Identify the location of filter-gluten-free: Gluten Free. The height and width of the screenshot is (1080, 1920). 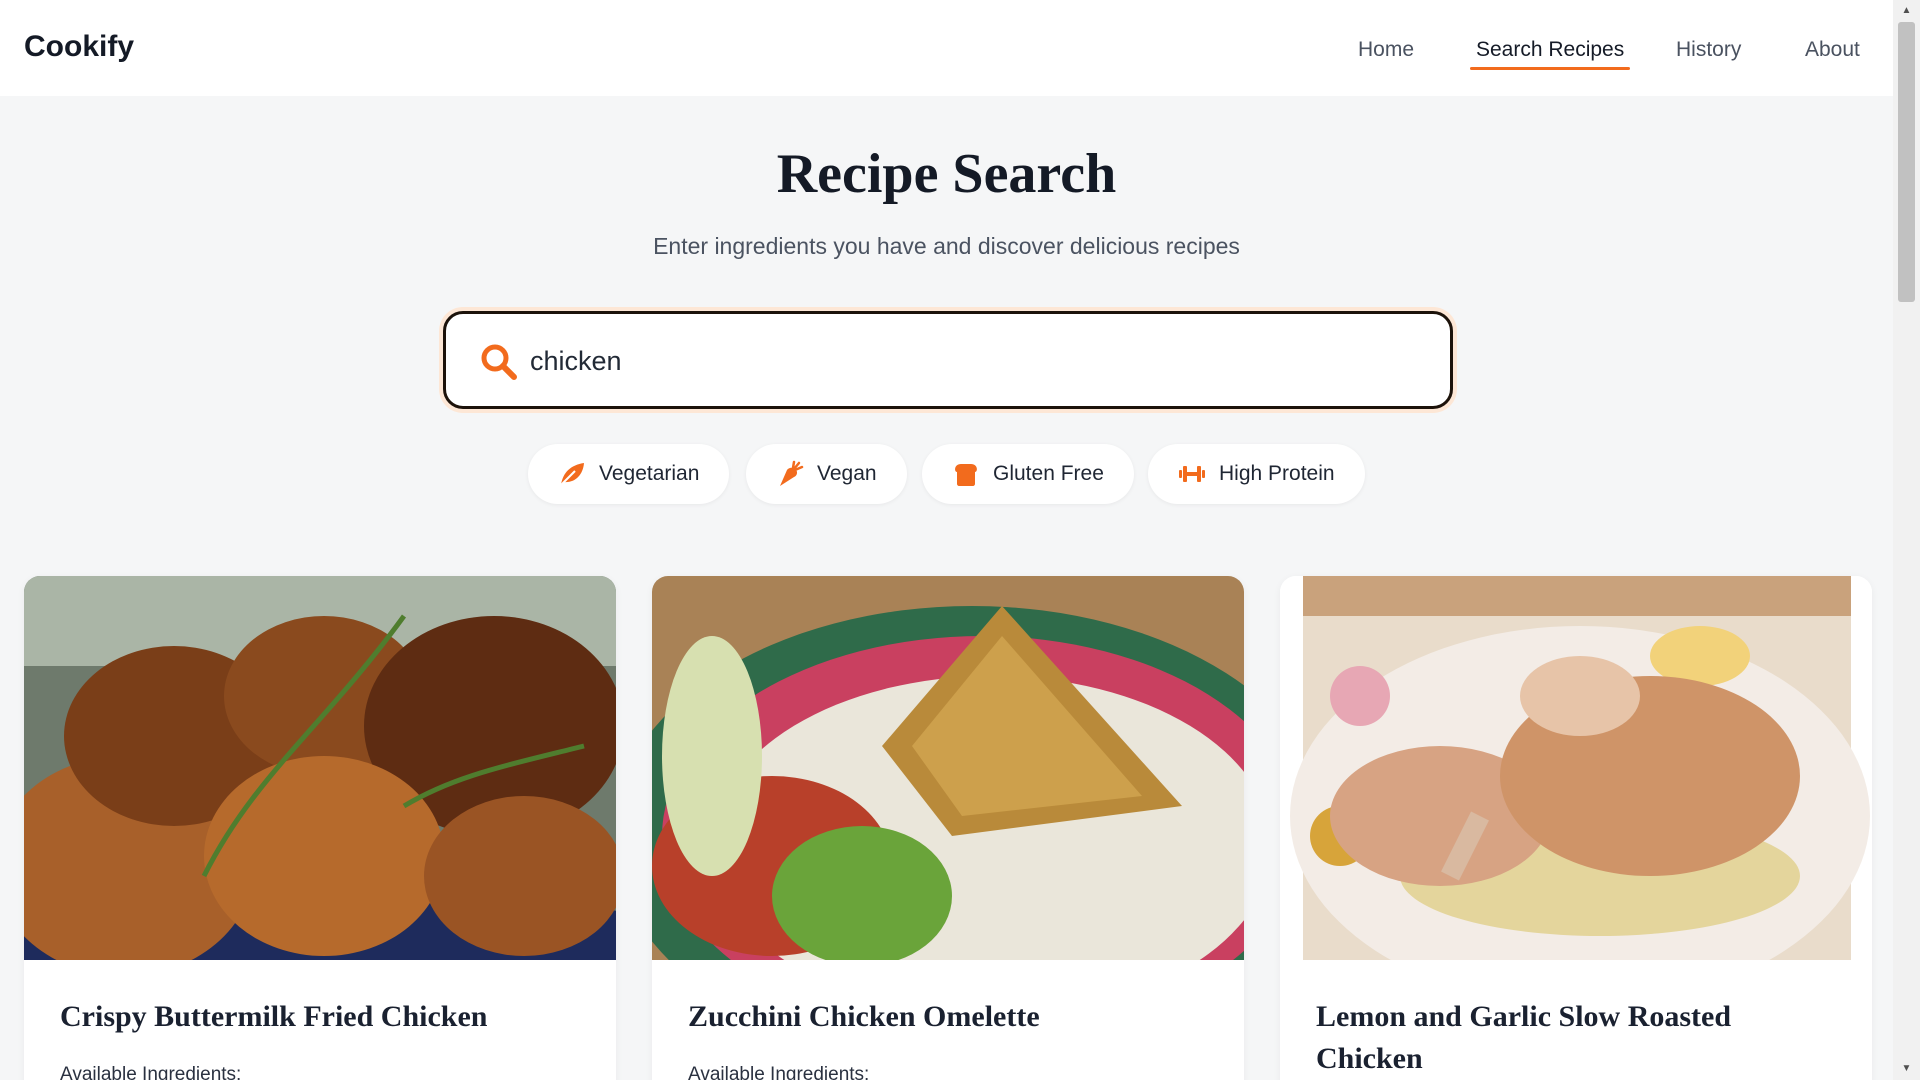
(1028, 474).